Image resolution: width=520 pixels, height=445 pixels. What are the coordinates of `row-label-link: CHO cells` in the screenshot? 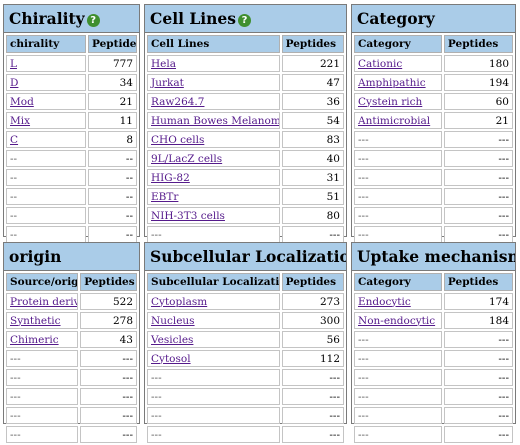 It's located at (177, 140).